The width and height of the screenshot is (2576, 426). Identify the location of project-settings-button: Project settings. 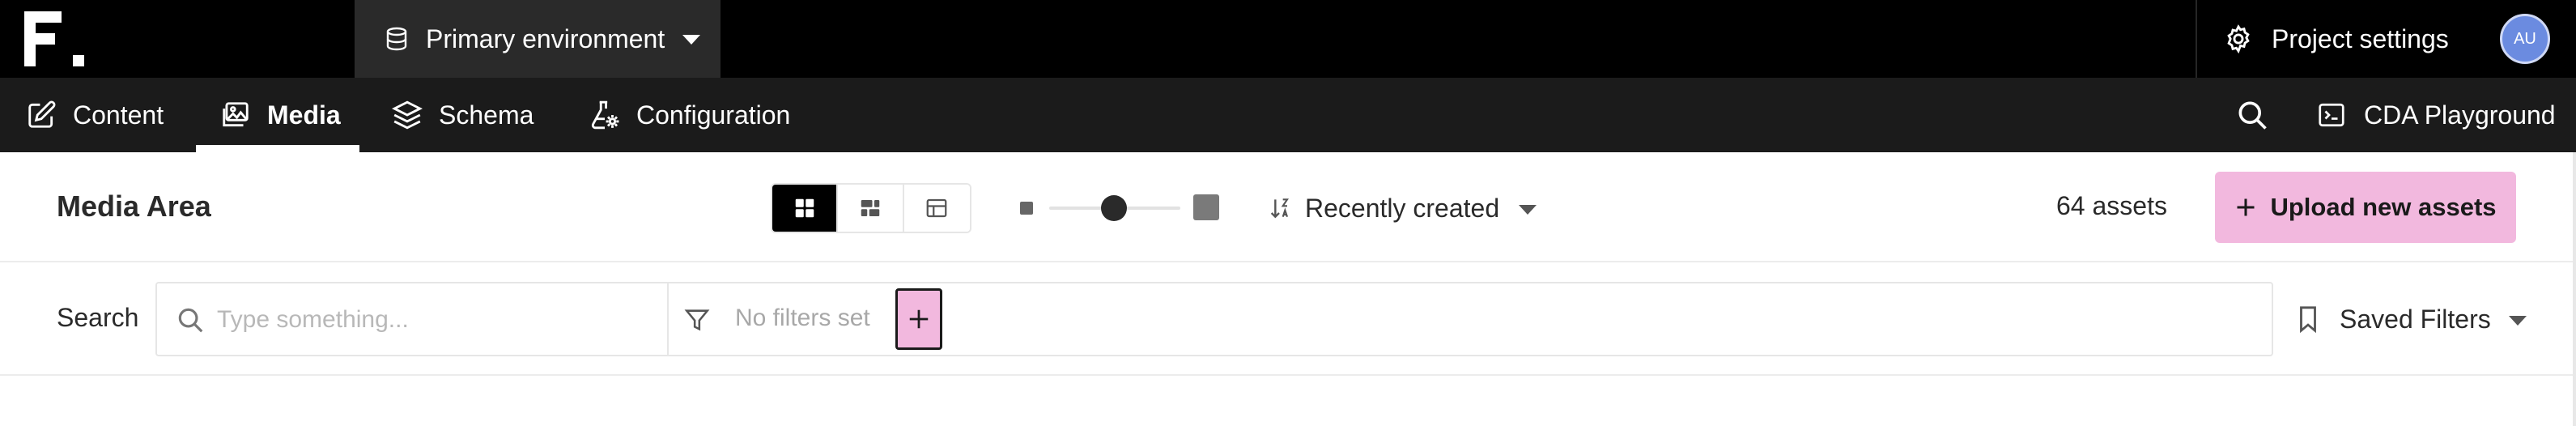
(2336, 39).